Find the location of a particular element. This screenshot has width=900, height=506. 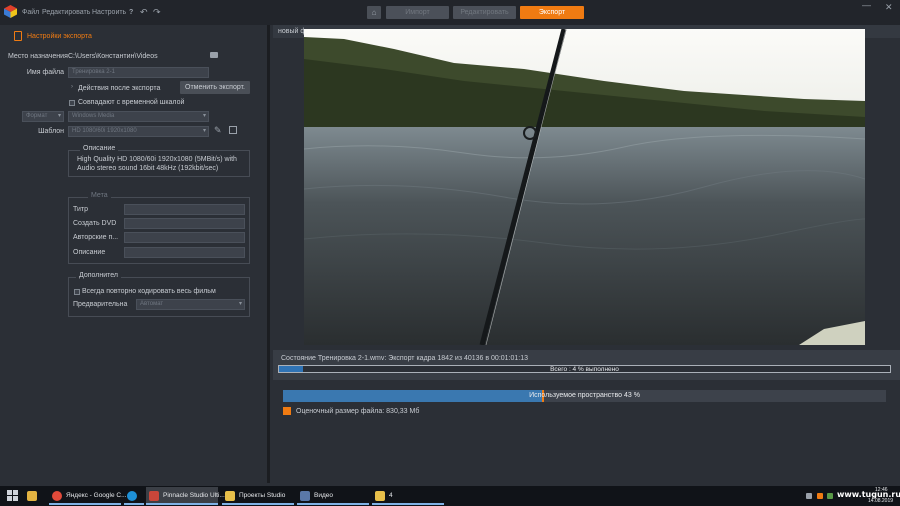

reencode-checkbox is located at coordinates (77, 292).